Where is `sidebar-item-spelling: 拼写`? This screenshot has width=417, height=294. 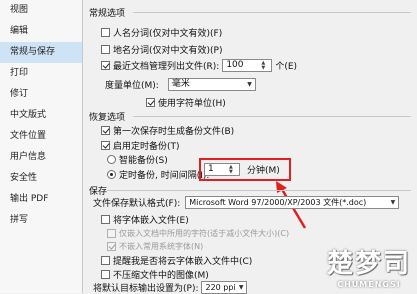 sidebar-item-spelling: 拼写 is located at coordinates (41, 220).